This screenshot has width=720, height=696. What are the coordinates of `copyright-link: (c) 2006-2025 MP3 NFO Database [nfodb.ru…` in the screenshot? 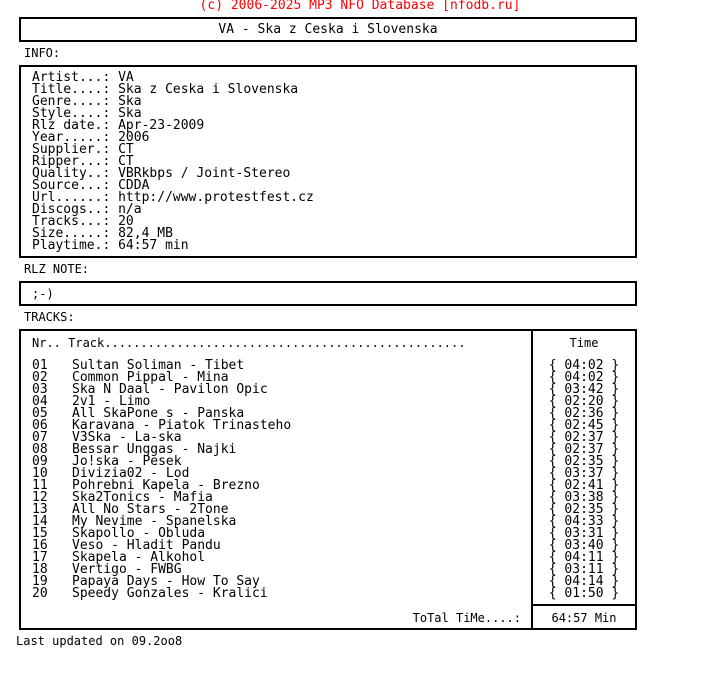 It's located at (360, 7).